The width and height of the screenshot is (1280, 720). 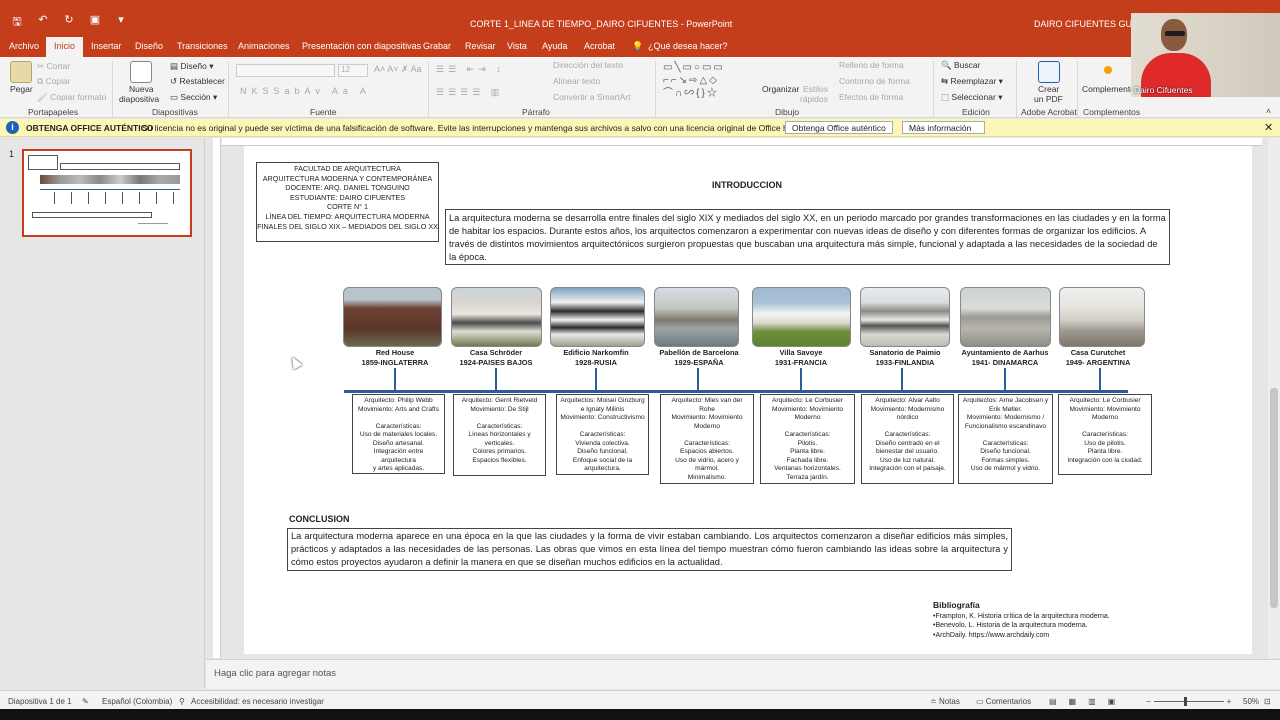 I want to click on new-slide-button: Nueva, so click(x=141, y=89).